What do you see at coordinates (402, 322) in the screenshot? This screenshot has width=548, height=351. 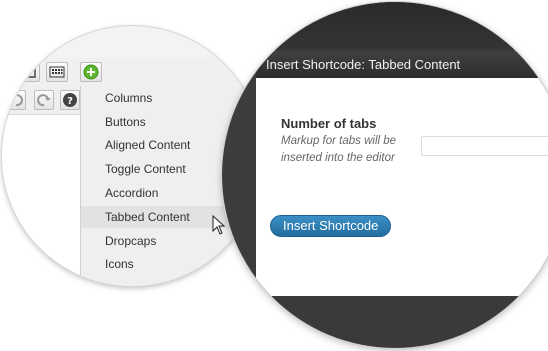 I see `dialog-lower-backdrop` at bounding box center [402, 322].